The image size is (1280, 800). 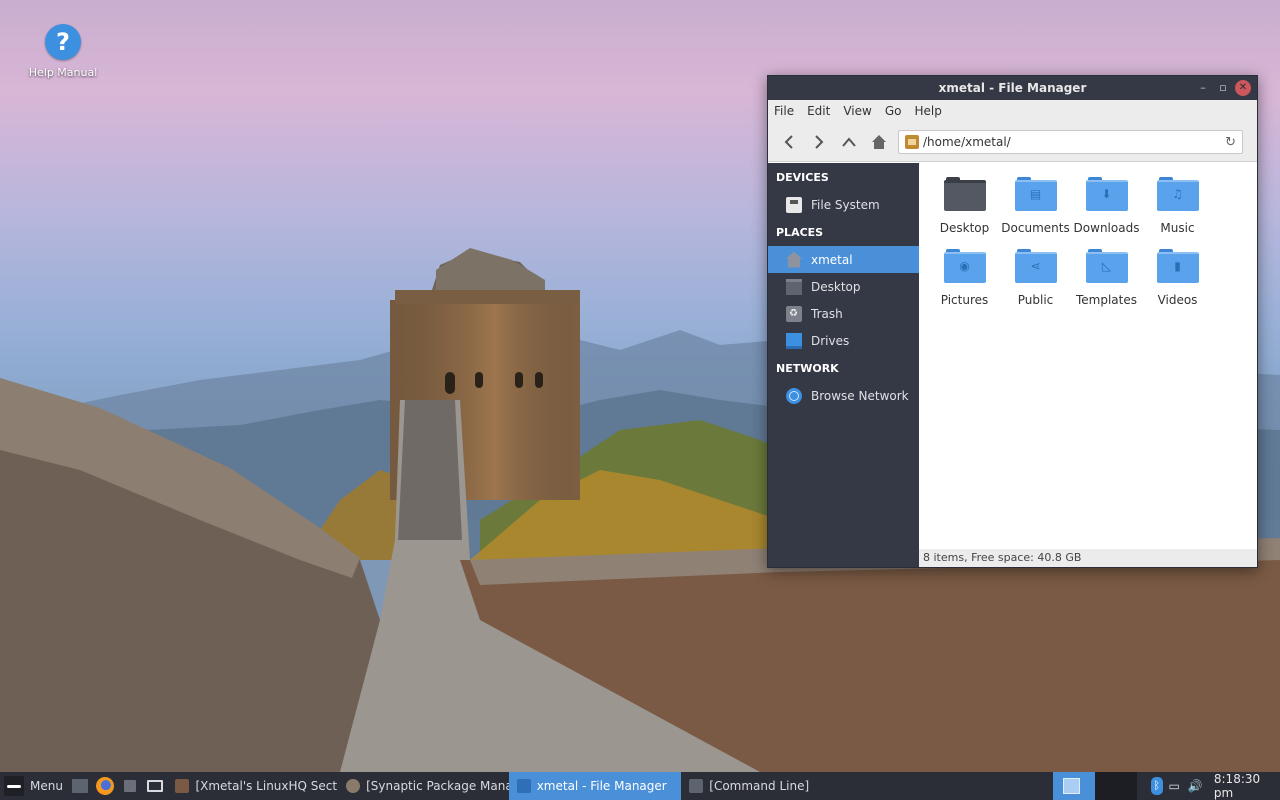 What do you see at coordinates (794, 340) in the screenshot?
I see `drives-icon` at bounding box center [794, 340].